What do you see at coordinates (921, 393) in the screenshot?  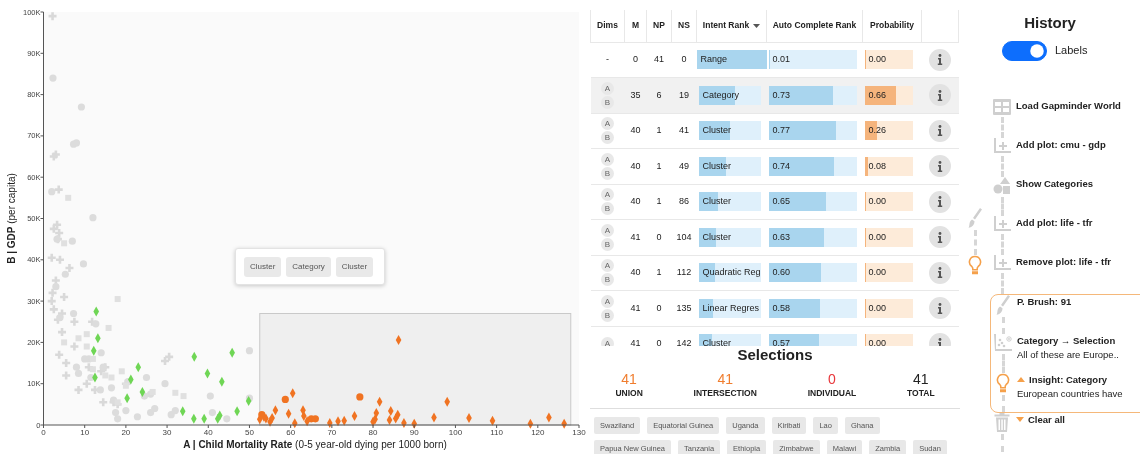 I see `stat-label: TOTAL` at bounding box center [921, 393].